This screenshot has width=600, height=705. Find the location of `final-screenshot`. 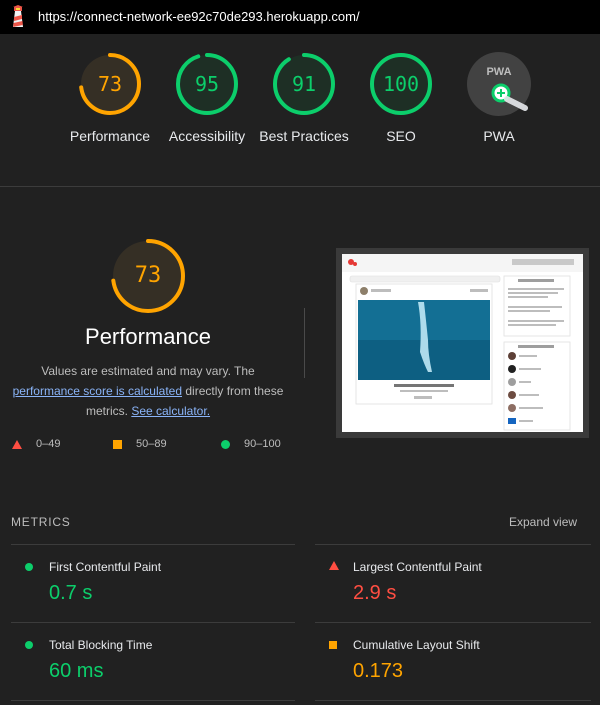

final-screenshot is located at coordinates (462, 343).